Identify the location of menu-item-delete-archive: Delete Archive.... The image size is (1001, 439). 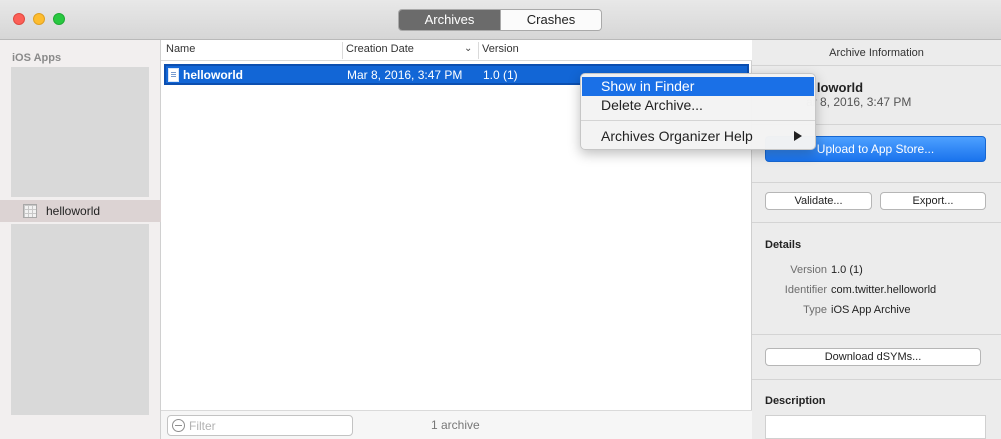
(698, 105).